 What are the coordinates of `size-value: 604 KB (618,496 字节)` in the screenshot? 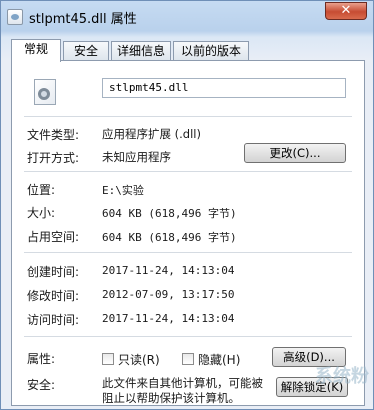 It's located at (169, 213).